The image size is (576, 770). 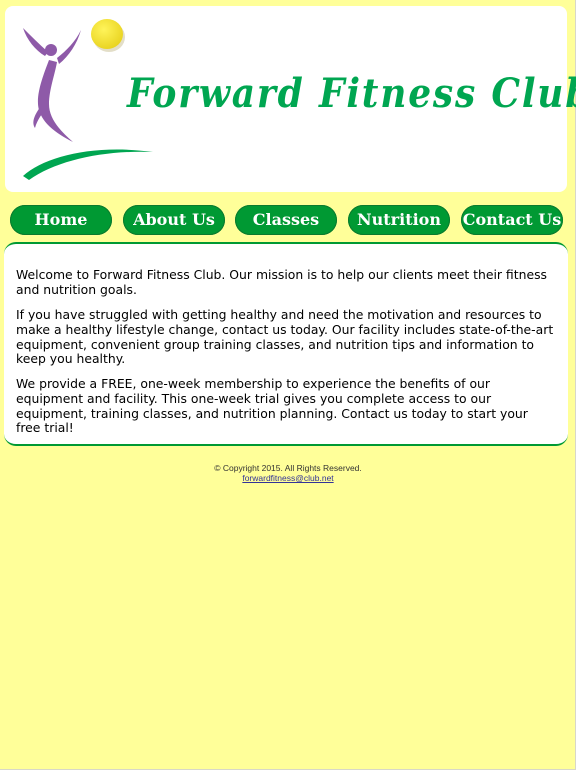 I want to click on nav-home-button: Home, so click(x=61, y=220).